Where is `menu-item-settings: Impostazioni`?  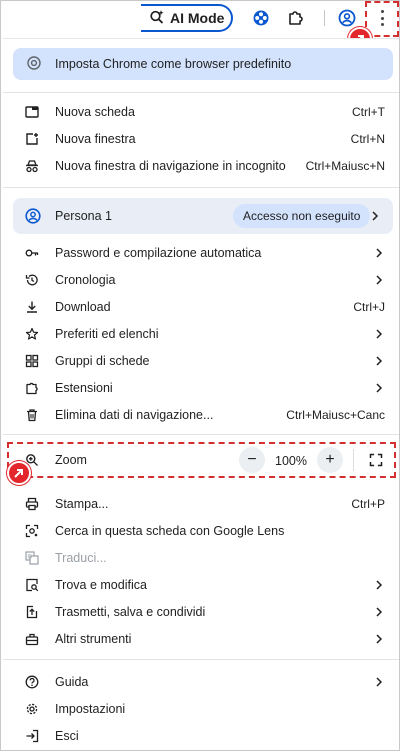
menu-item-settings: Impostazioni is located at coordinates (201, 708).